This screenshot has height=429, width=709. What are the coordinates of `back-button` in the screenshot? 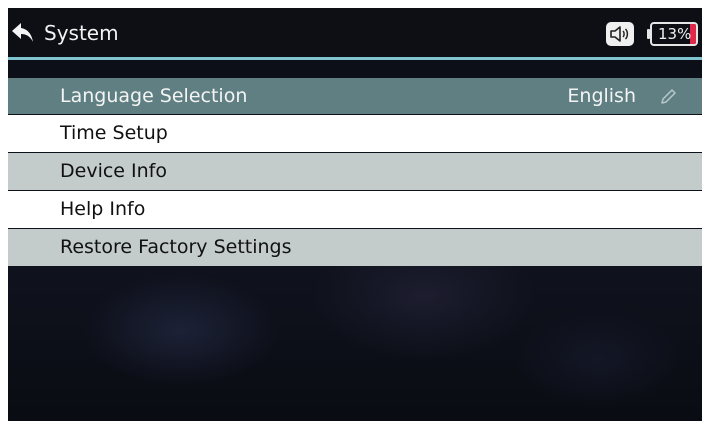 It's located at (23, 33).